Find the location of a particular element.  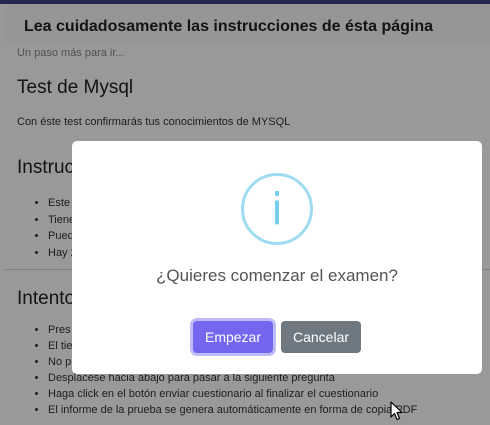

mouse-pointer-icon is located at coordinates (396, 411).